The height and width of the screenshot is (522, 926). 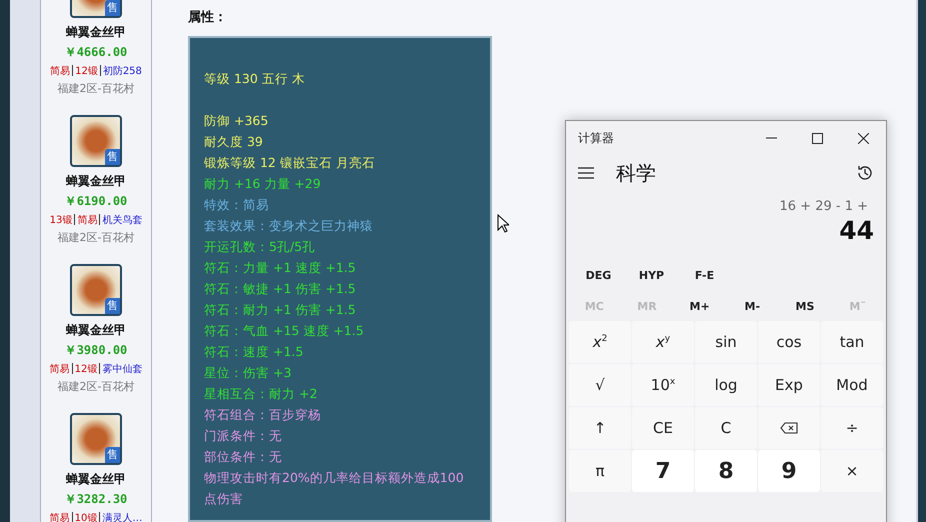 I want to click on attribute-line: 星相互合：耐力 +2, so click(x=261, y=394).